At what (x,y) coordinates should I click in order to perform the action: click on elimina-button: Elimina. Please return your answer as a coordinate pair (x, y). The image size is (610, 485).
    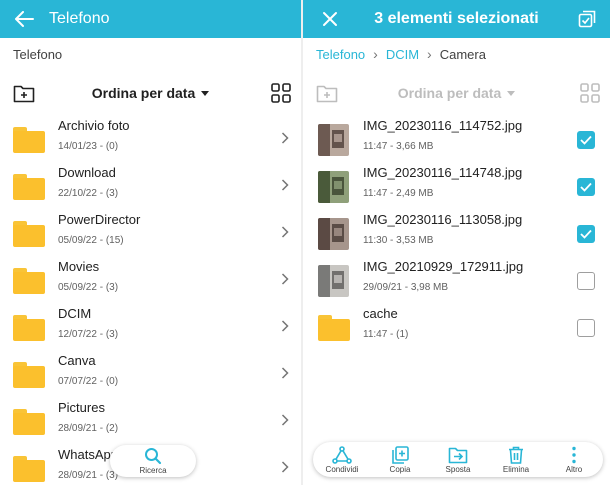
    Looking at the image, I should click on (516, 460).